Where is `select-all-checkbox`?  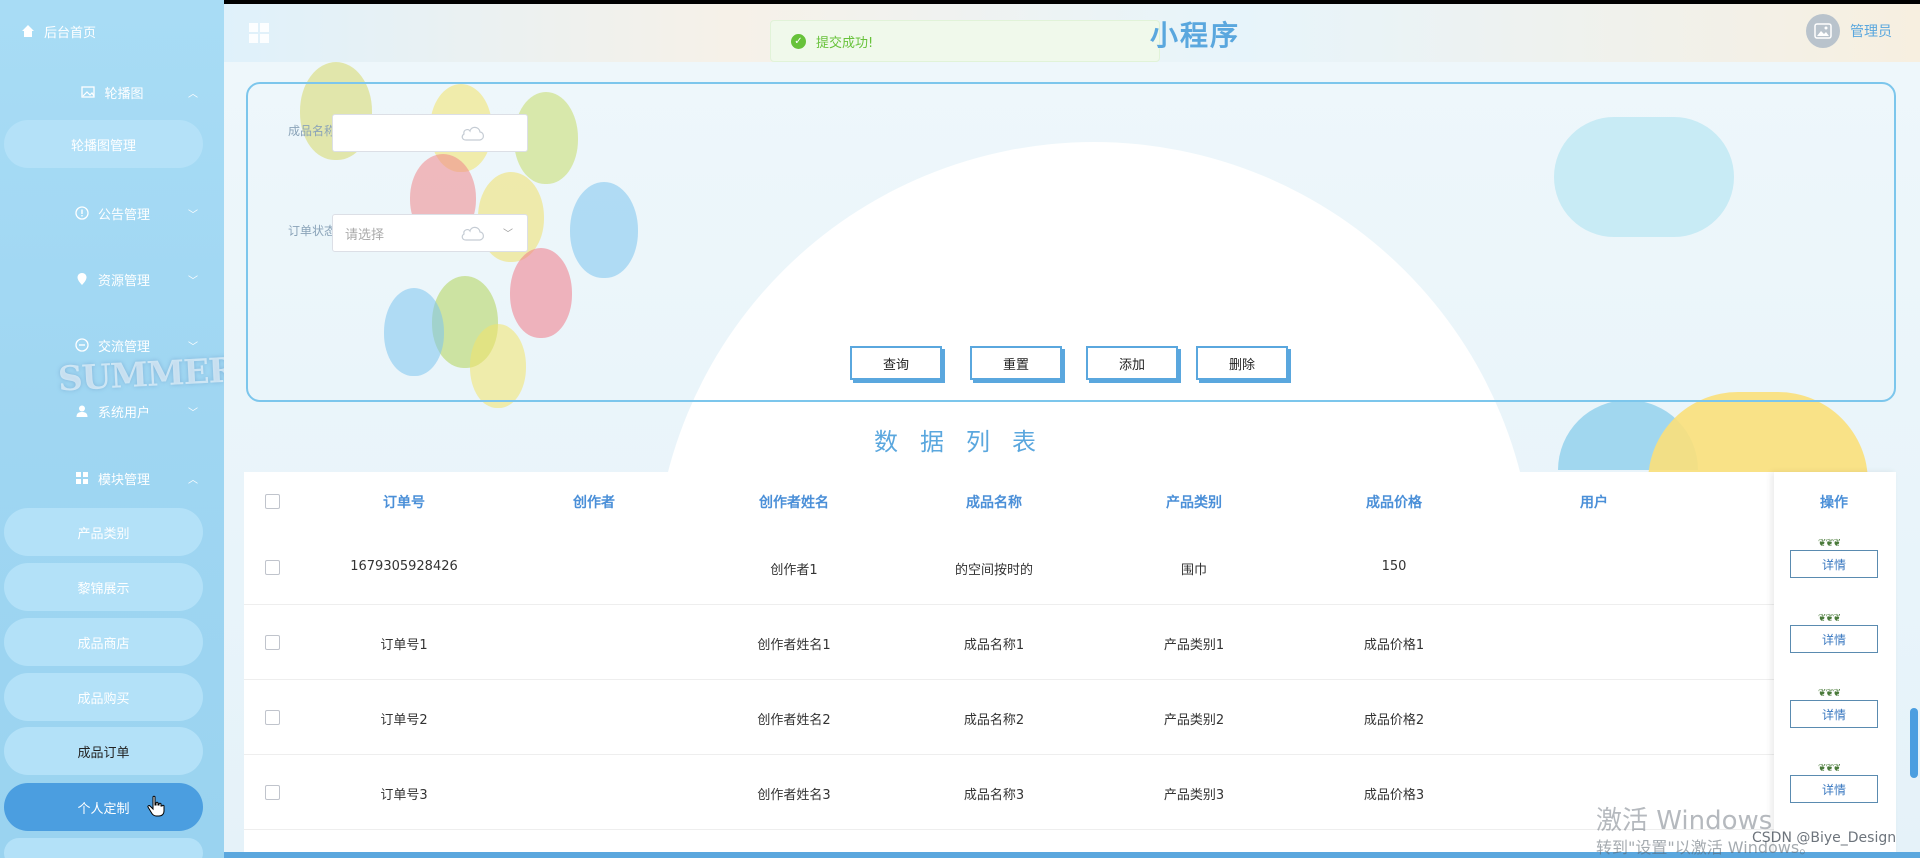 select-all-checkbox is located at coordinates (272, 501).